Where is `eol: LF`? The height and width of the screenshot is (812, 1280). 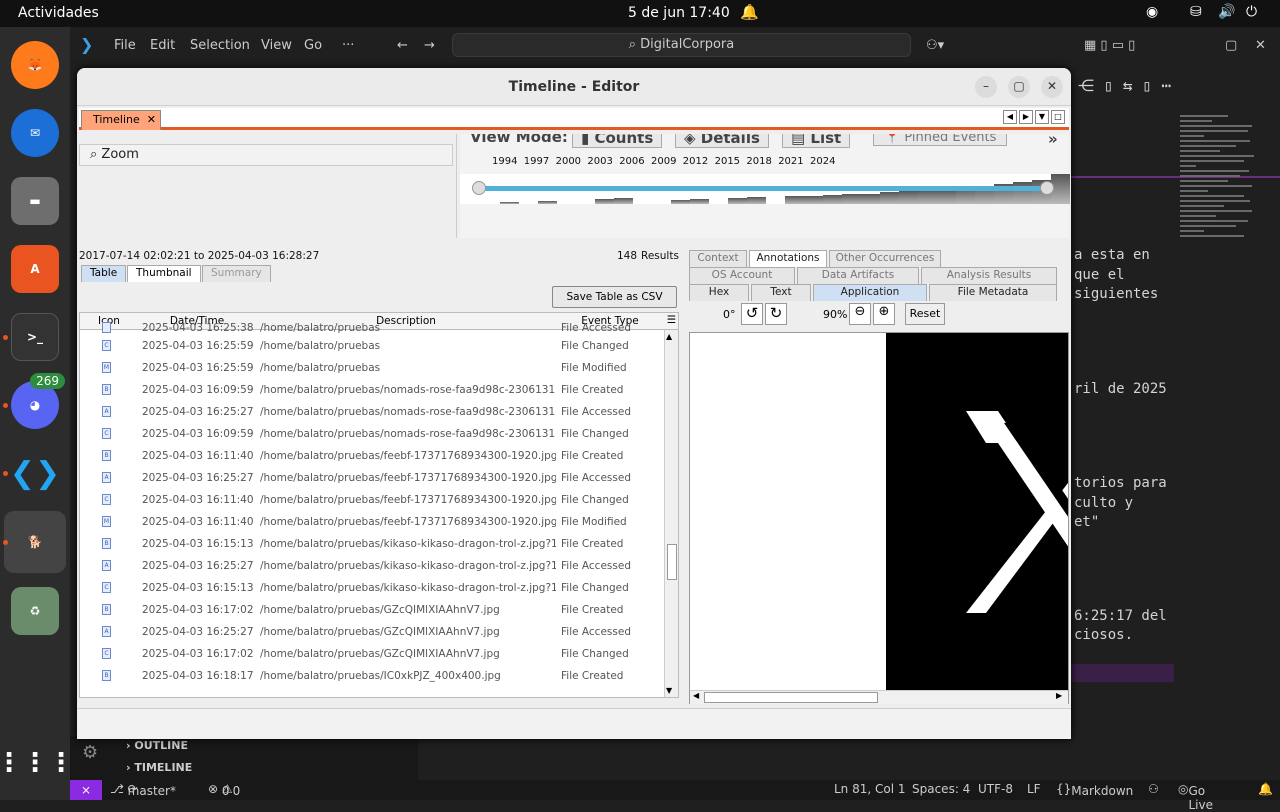
eol: LF is located at coordinates (1034, 789).